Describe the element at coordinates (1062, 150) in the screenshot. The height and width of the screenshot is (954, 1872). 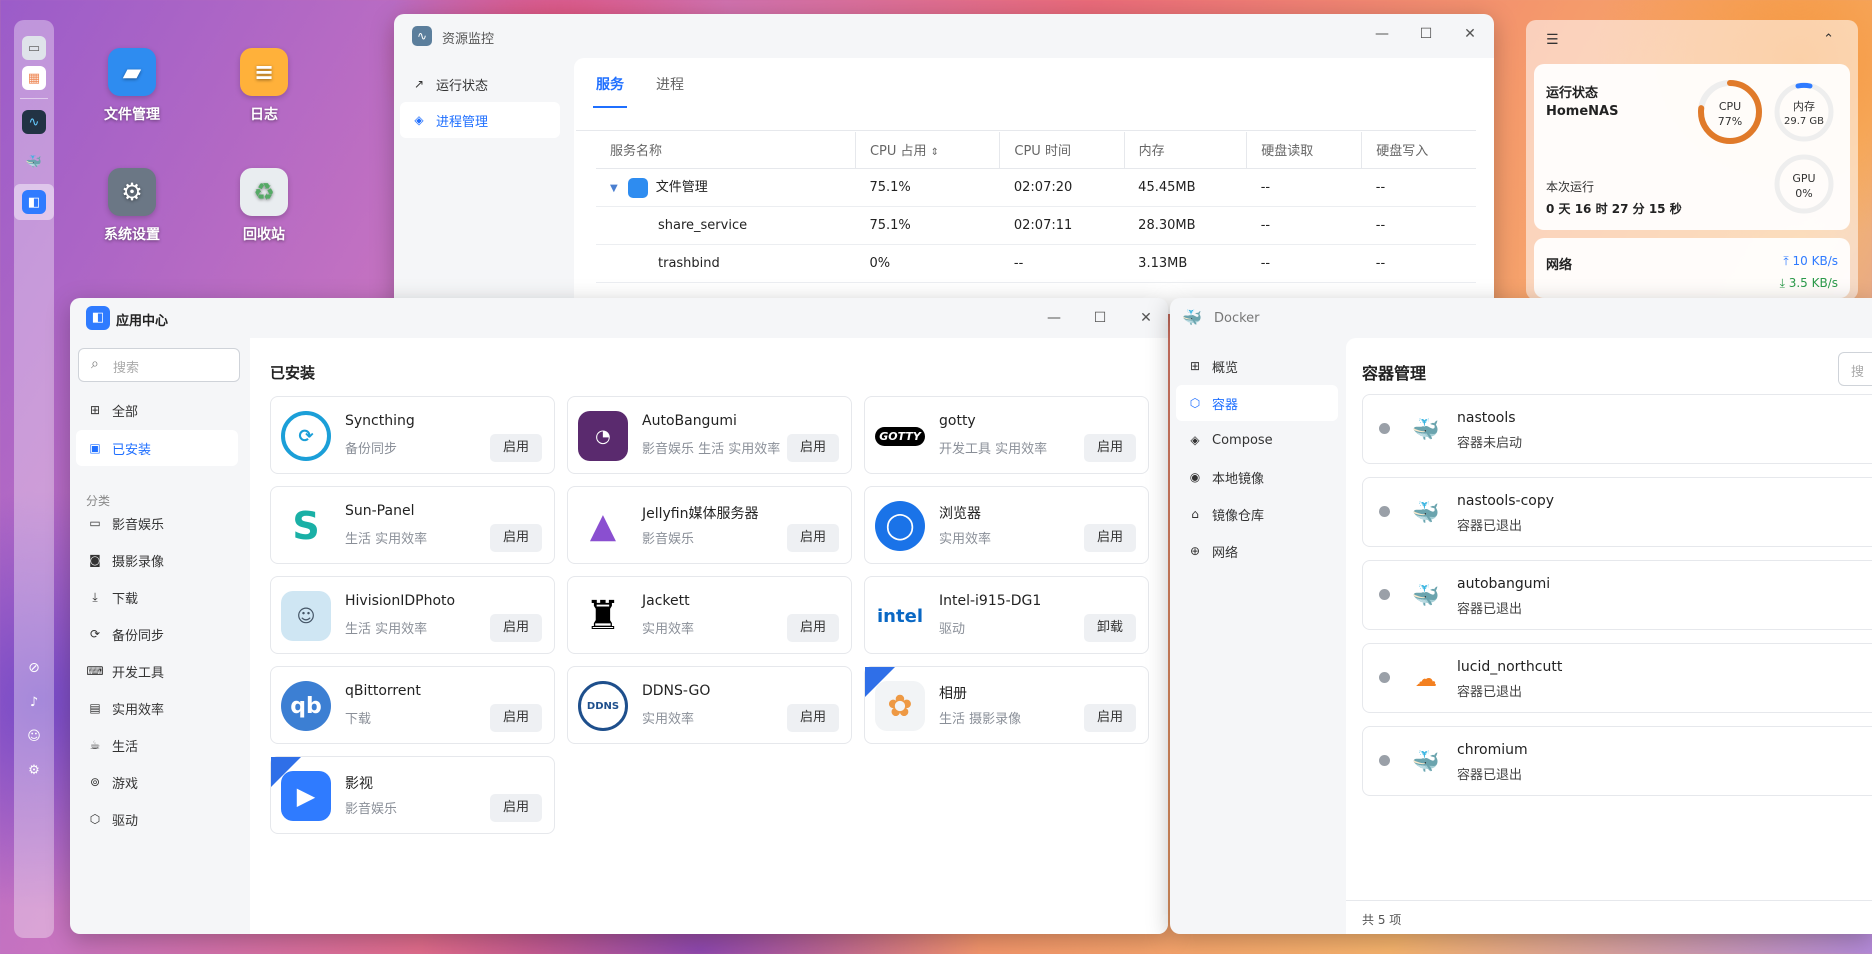
I see `col-cpu-time: CPU 时间` at that location.